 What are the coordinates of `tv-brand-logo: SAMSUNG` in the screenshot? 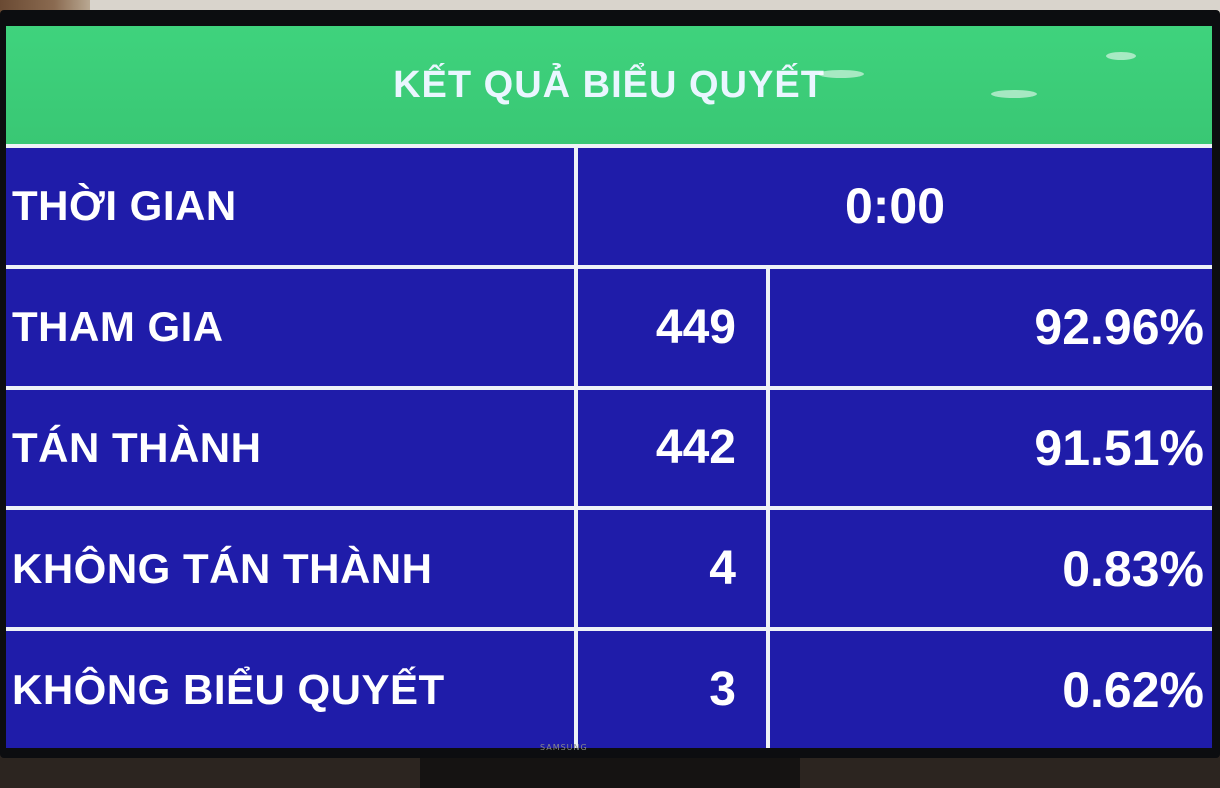 It's located at (564, 747).